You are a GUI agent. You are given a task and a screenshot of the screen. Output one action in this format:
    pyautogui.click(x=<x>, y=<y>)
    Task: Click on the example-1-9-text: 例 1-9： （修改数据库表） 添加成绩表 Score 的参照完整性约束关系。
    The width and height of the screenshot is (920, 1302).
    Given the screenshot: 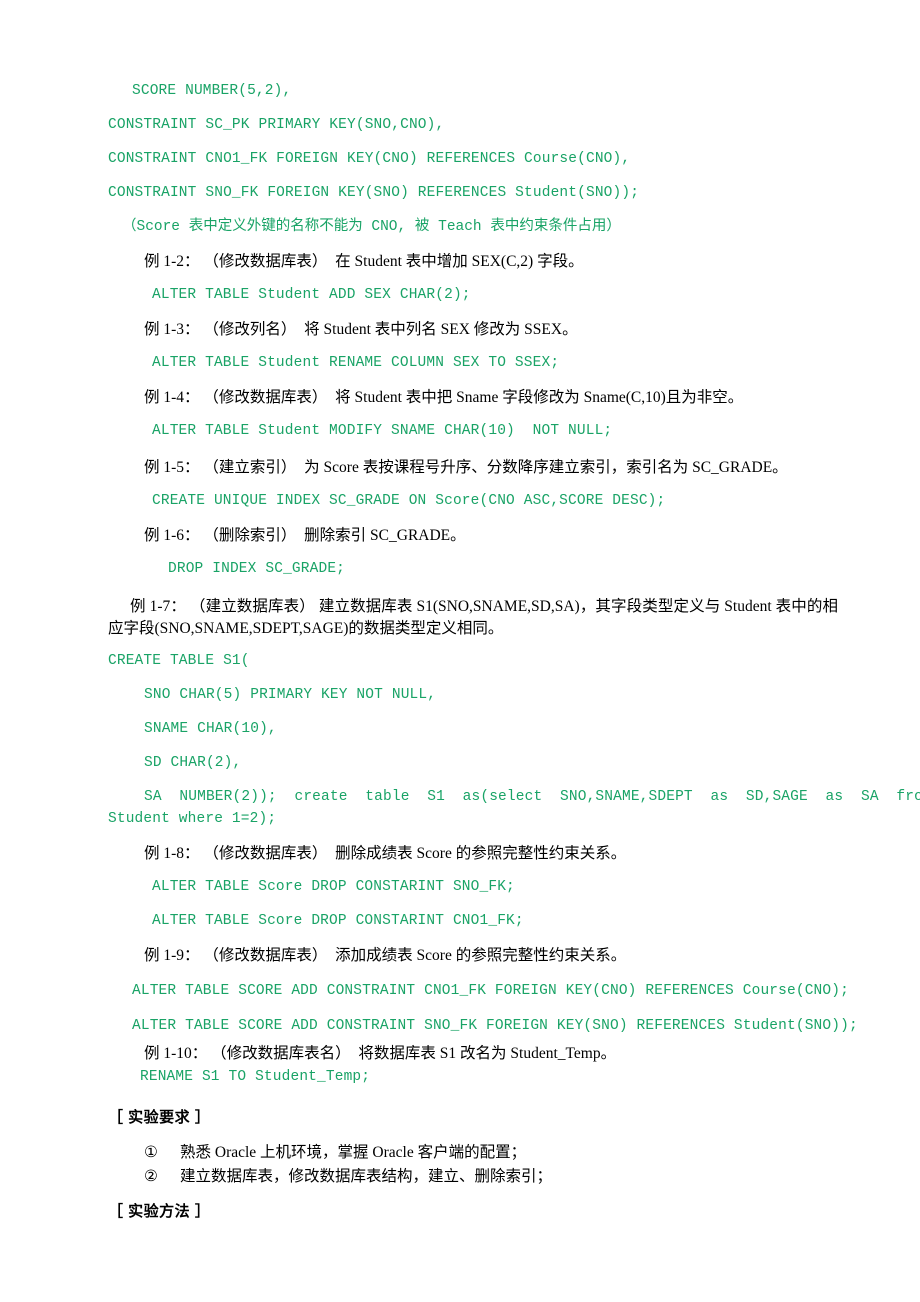 What is the action you would take?
    pyautogui.click(x=385, y=955)
    